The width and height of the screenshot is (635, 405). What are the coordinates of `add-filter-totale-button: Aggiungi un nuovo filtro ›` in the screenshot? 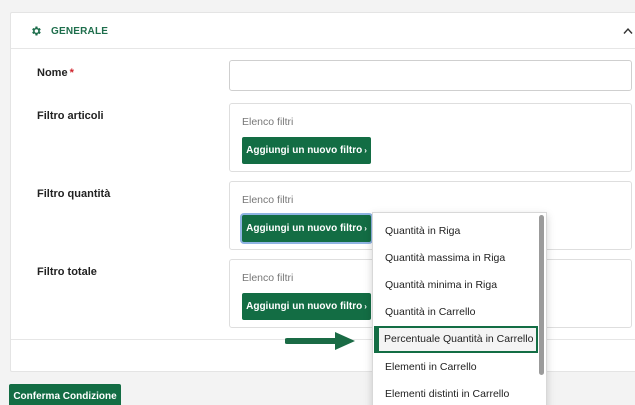 It's located at (306, 306).